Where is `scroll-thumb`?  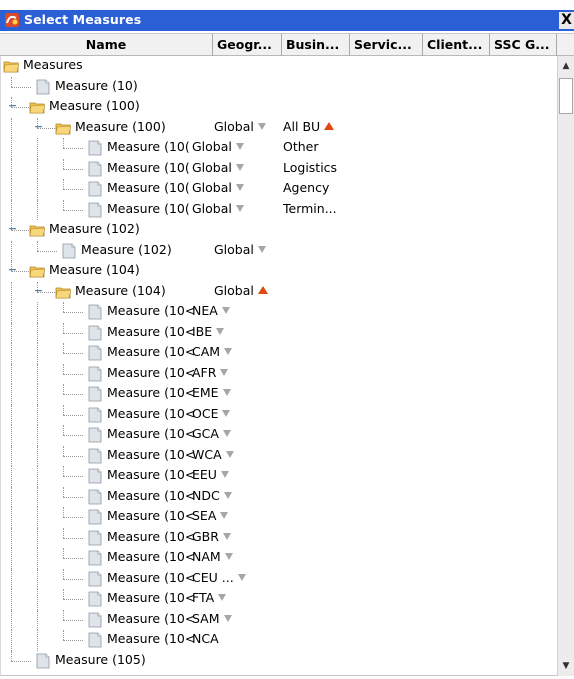
scroll-thumb is located at coordinates (566, 96).